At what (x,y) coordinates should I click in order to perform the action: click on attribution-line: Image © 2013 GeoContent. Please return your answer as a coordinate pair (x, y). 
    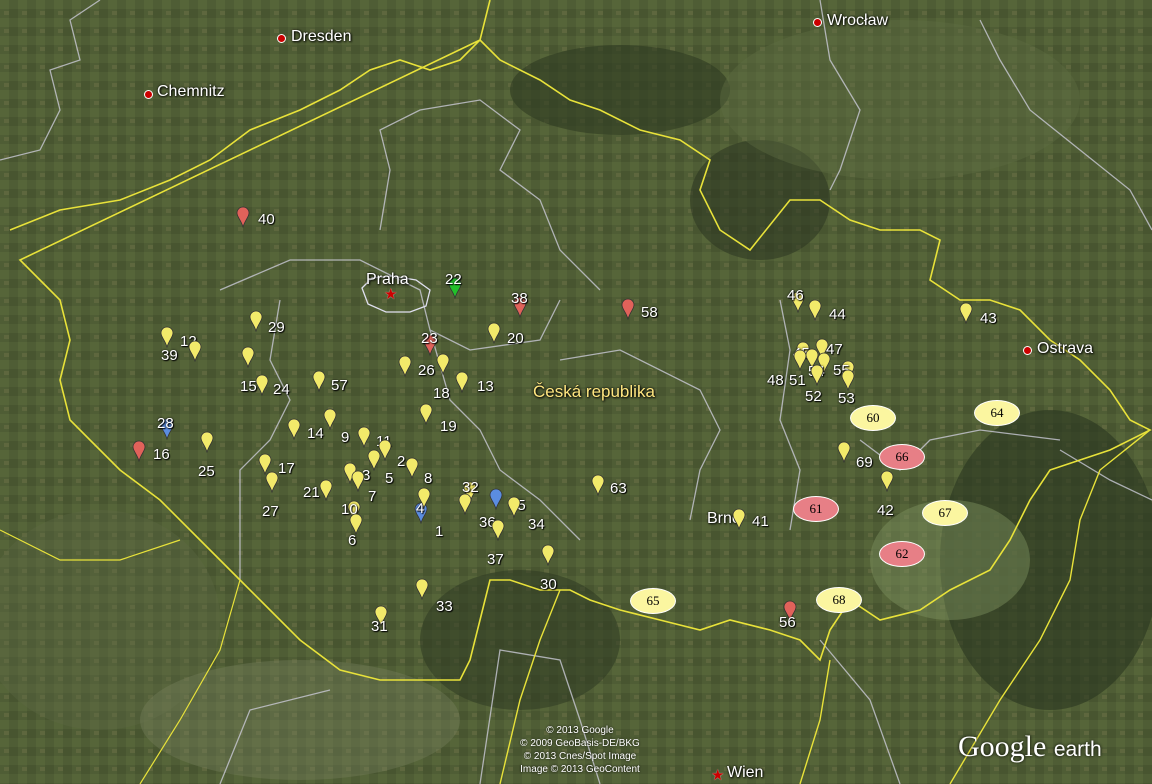
    Looking at the image, I should click on (580, 769).